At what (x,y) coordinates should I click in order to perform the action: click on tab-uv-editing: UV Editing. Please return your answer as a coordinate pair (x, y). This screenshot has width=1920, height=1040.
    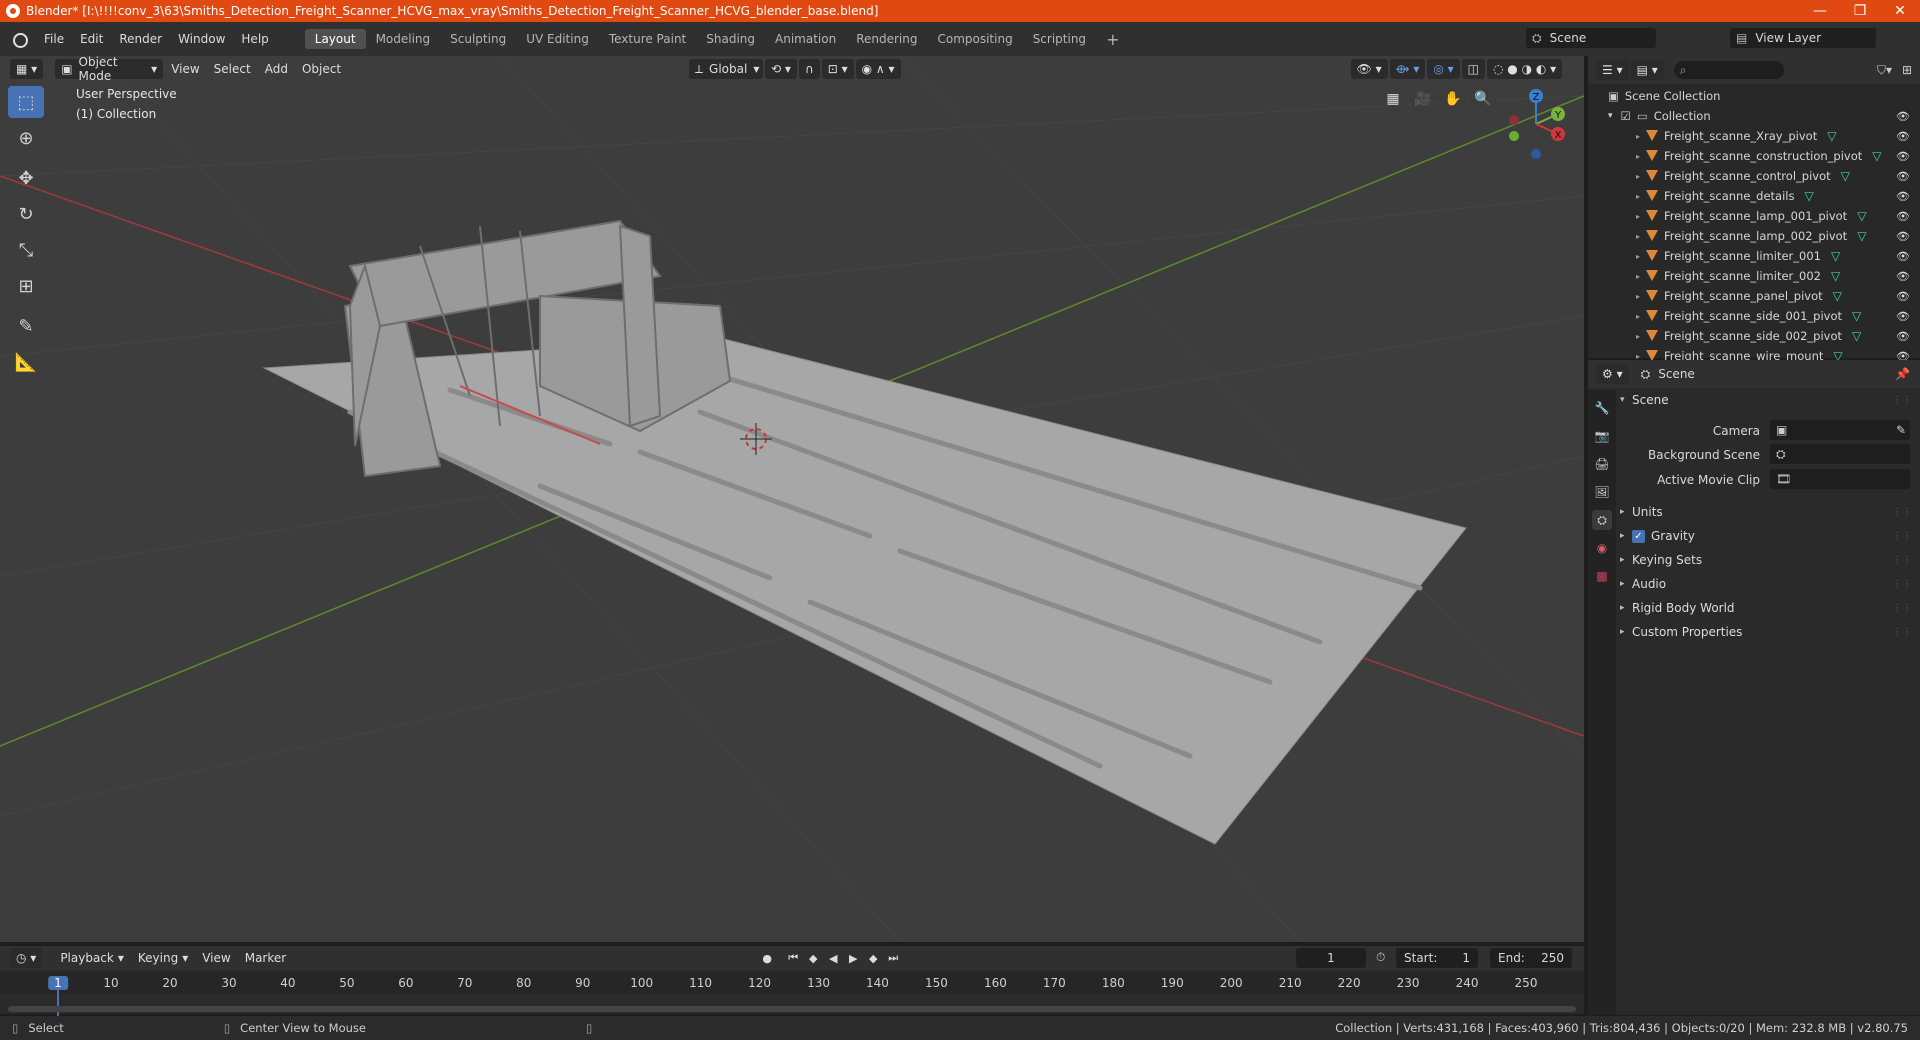
    Looking at the image, I should click on (557, 39).